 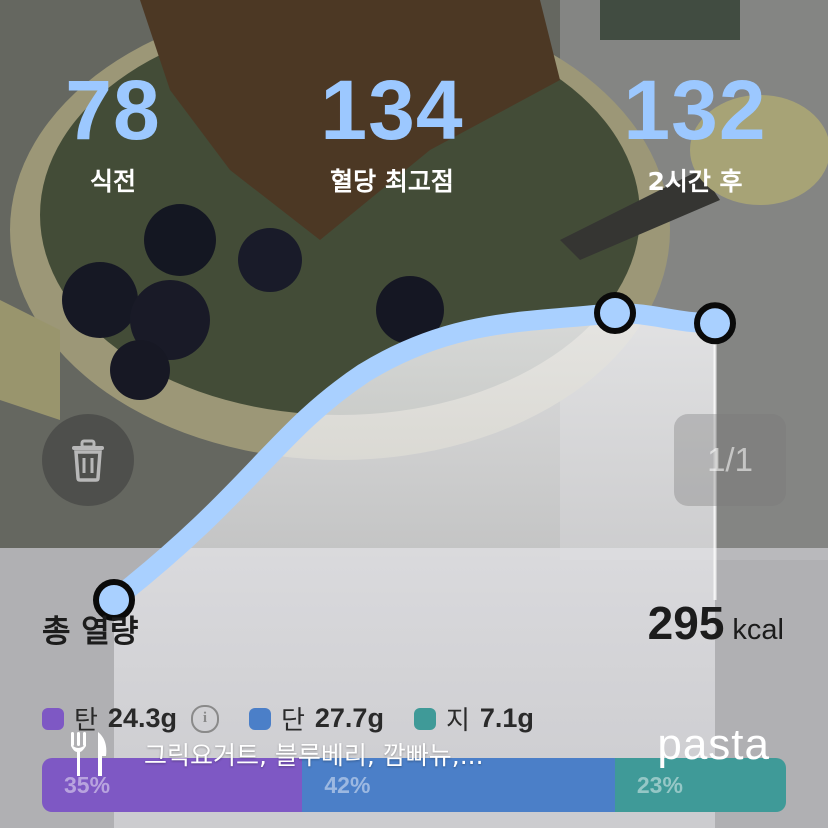 I want to click on glucose-point-after-2h, so click(x=715, y=323).